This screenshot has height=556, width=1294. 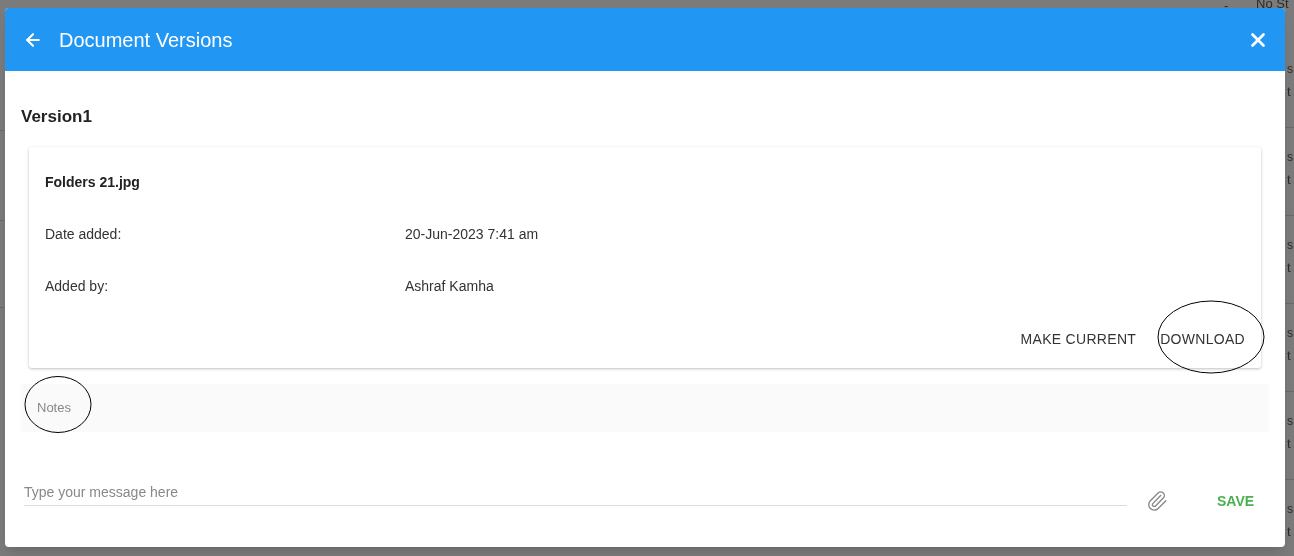 I want to click on field-value: Ashraf Kamha, so click(x=449, y=286).